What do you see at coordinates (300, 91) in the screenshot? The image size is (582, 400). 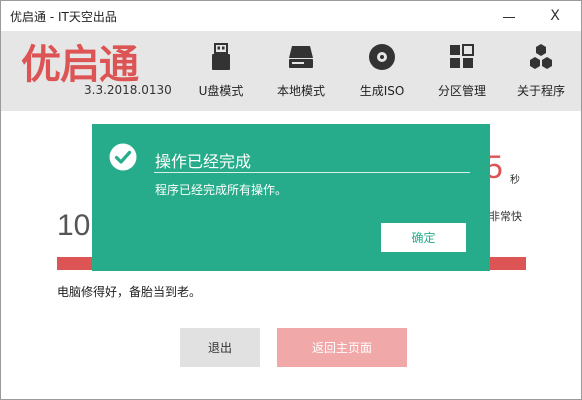 I see `tool-local-mode-label: 本地模式` at bounding box center [300, 91].